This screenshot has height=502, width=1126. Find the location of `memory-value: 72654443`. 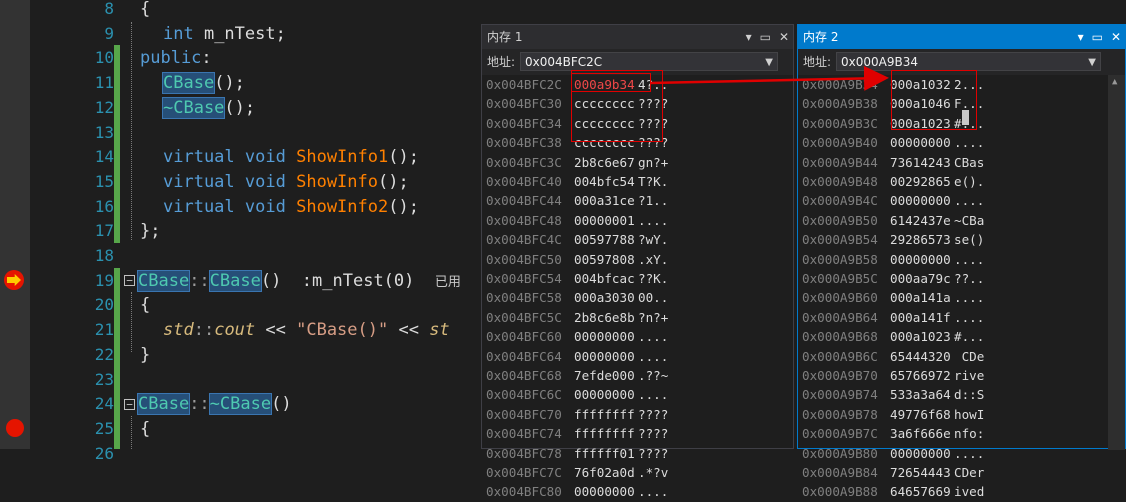

memory-value: 72654443 is located at coordinates (922, 472).